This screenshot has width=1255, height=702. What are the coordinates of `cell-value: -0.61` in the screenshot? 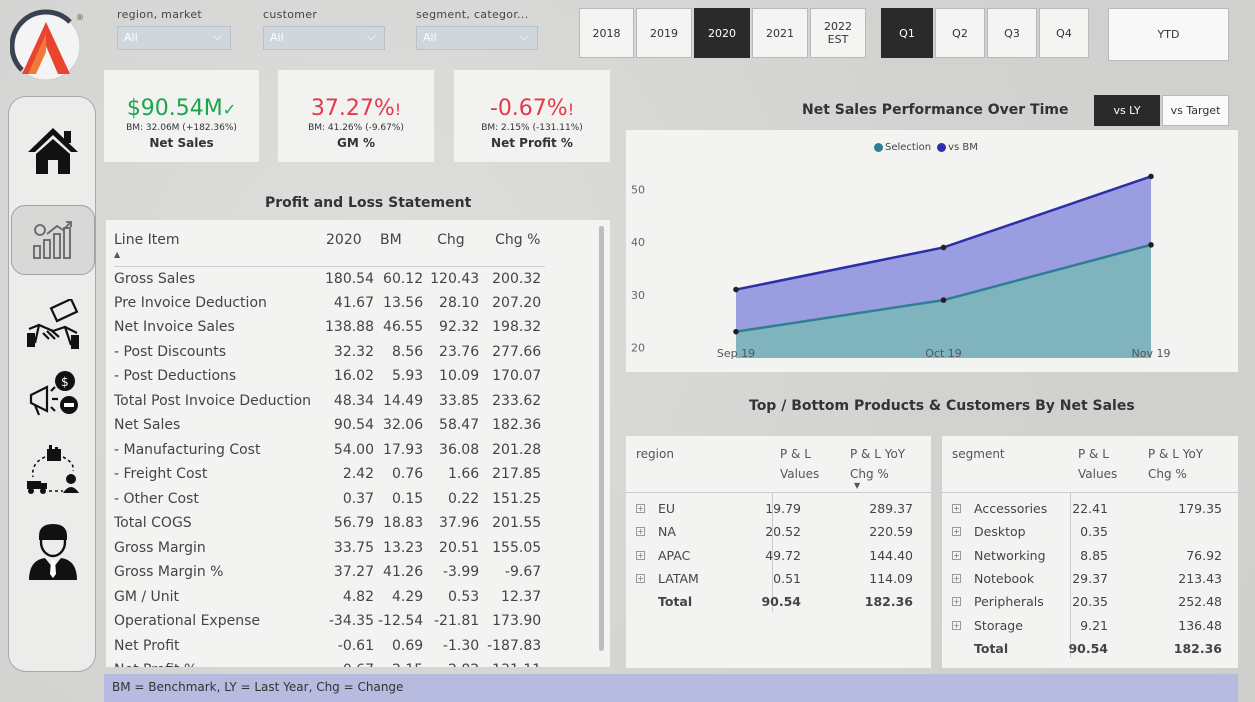 It's located at (355, 645).